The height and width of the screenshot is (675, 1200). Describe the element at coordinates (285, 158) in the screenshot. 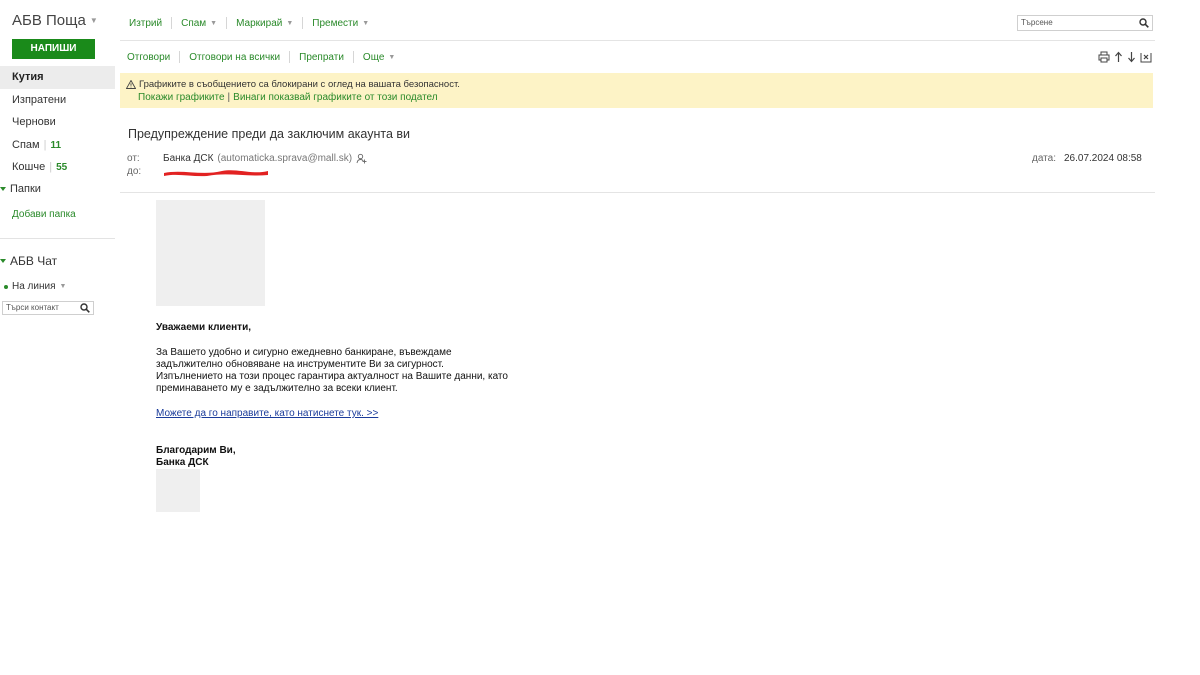

I see `sender-address: (automaticka.sprava@mall.sk)` at that location.